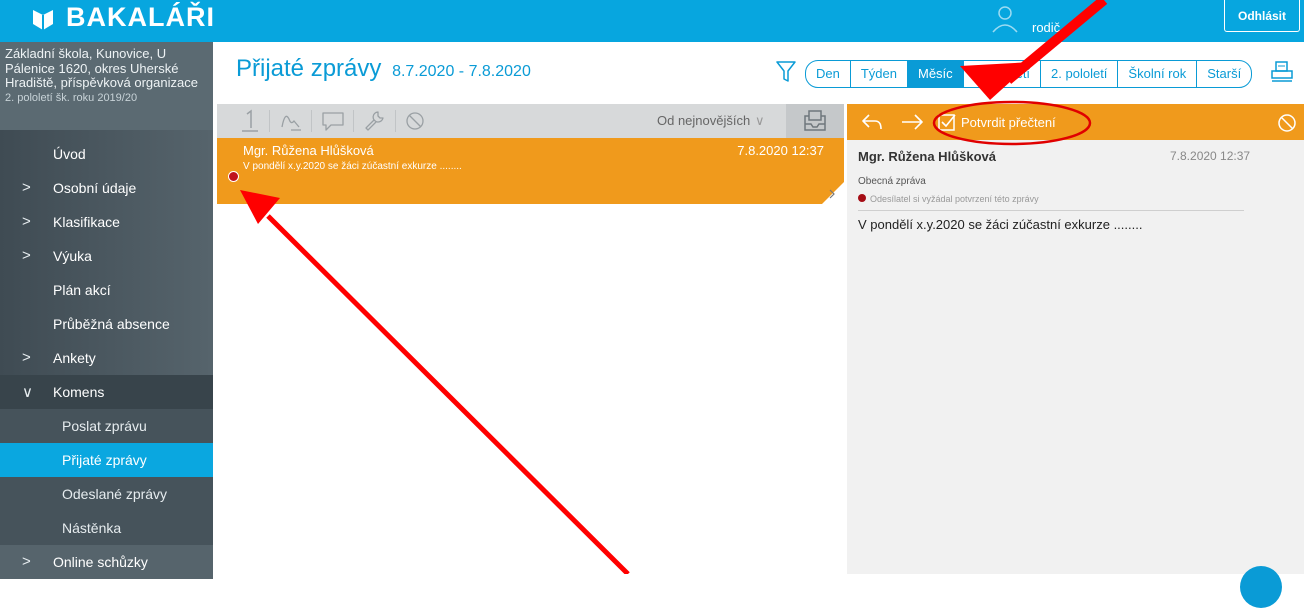  Describe the element at coordinates (878, 74) in the screenshot. I see `period-tyden: Týden` at that location.